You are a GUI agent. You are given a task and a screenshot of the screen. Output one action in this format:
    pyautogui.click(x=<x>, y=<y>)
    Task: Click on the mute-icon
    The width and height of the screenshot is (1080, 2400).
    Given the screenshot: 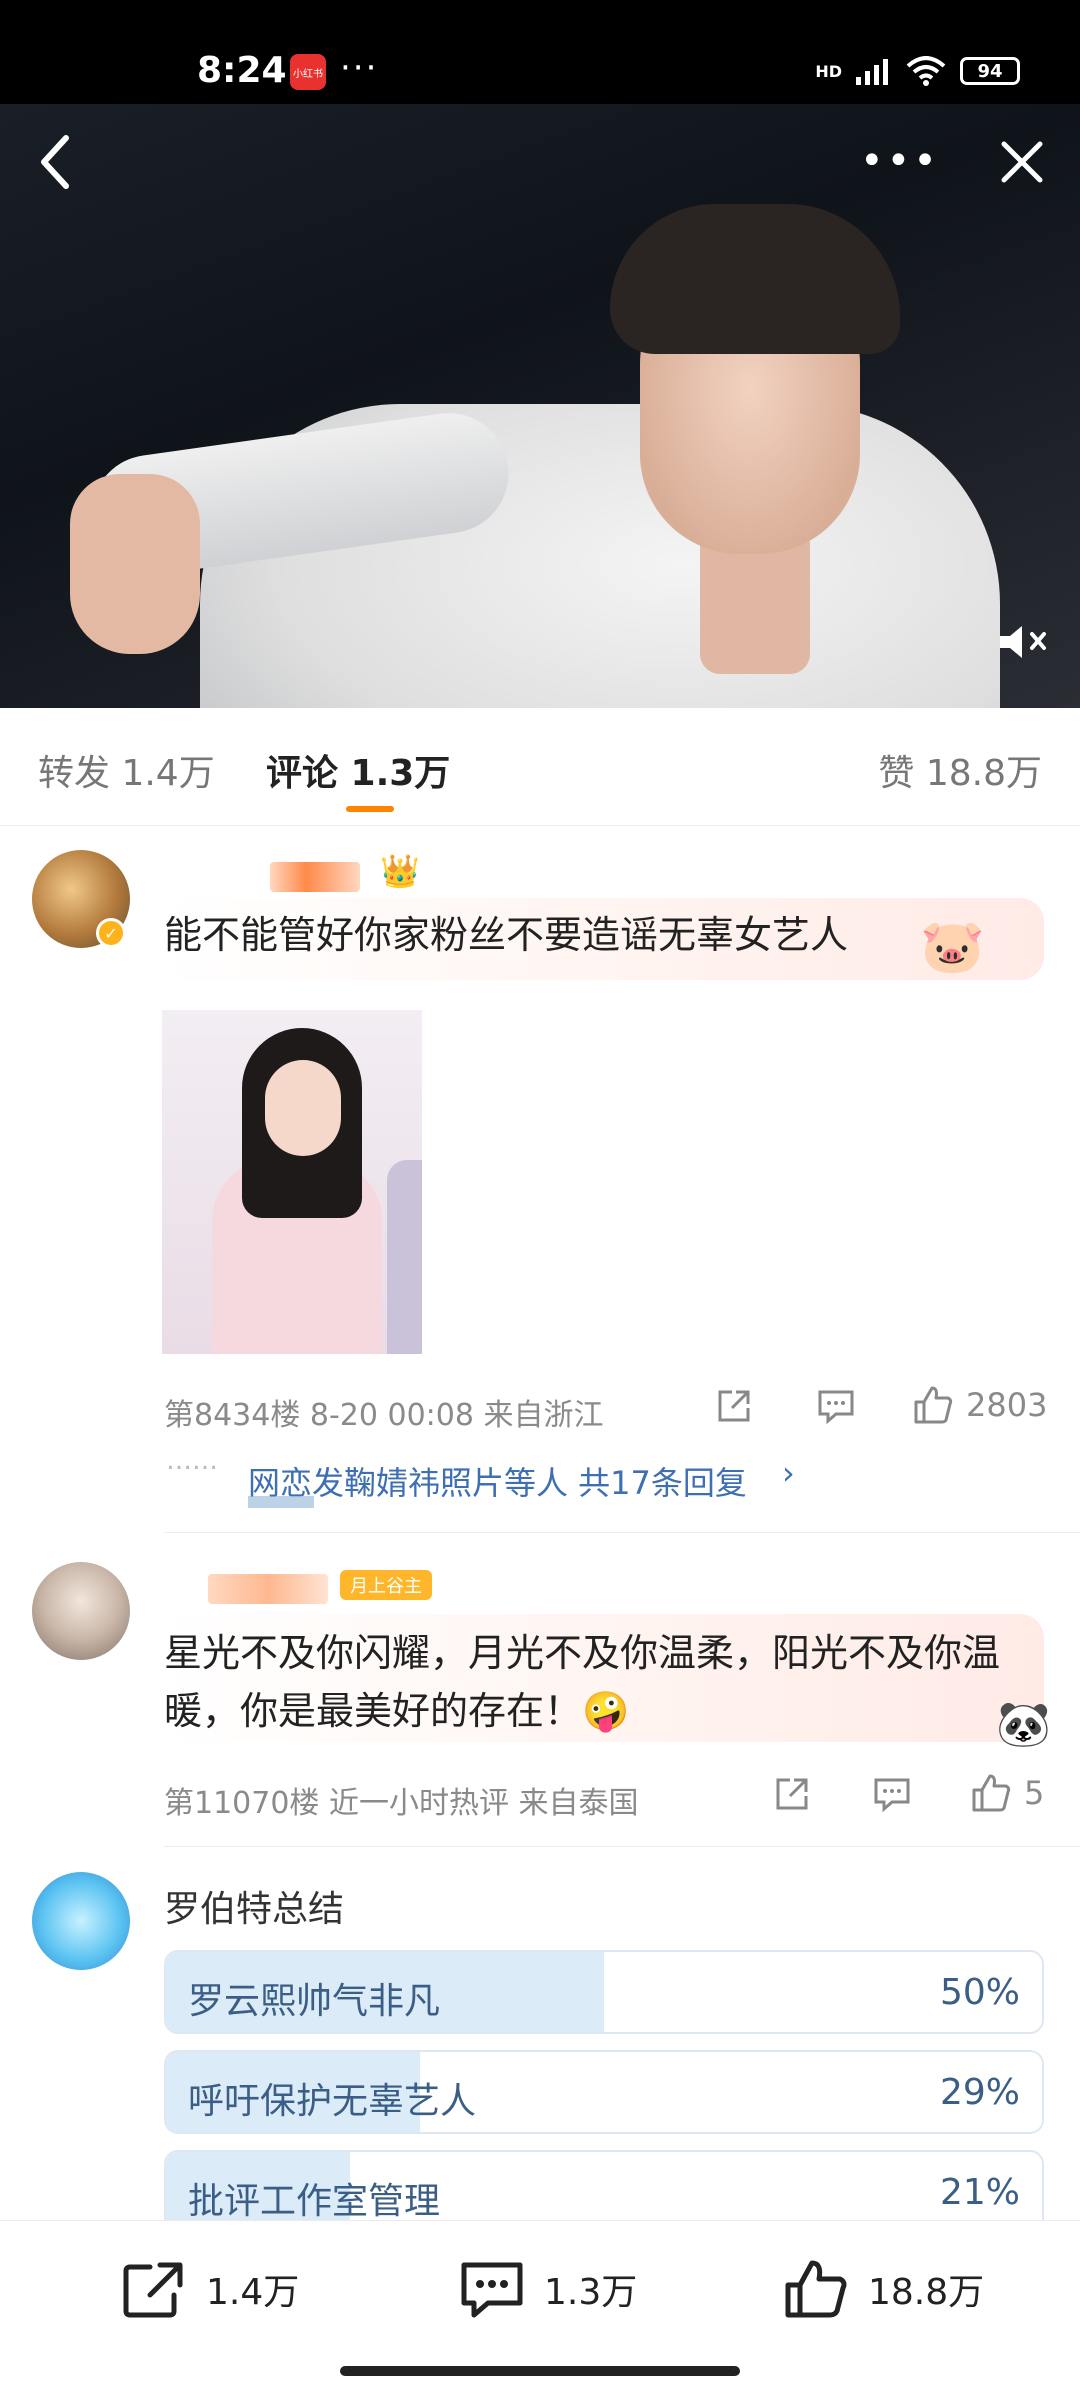 What is the action you would take?
    pyautogui.click(x=1023, y=642)
    